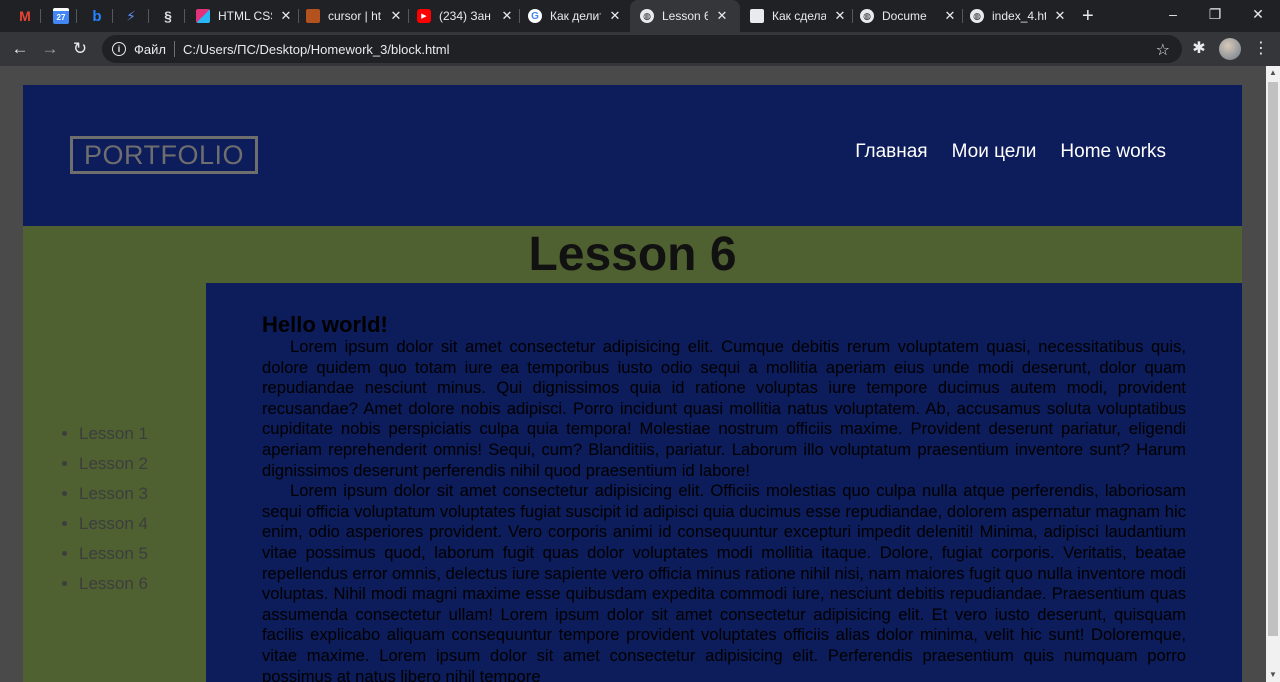  I want to click on tab-google: G Как делит ✕, so click(575, 16).